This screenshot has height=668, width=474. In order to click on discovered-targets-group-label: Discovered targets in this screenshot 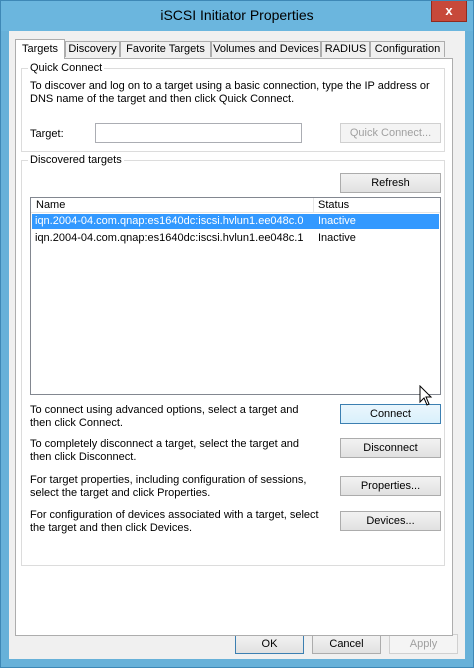, I will do `click(76, 160)`.